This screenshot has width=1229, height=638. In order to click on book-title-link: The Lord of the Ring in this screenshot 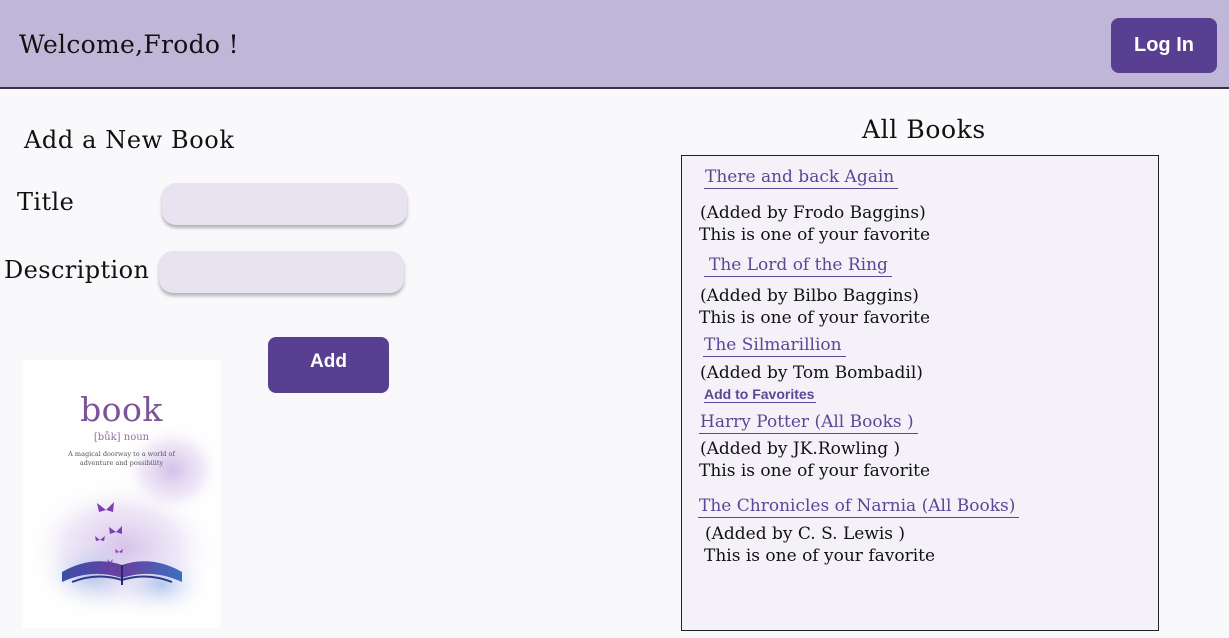, I will do `click(798, 266)`.